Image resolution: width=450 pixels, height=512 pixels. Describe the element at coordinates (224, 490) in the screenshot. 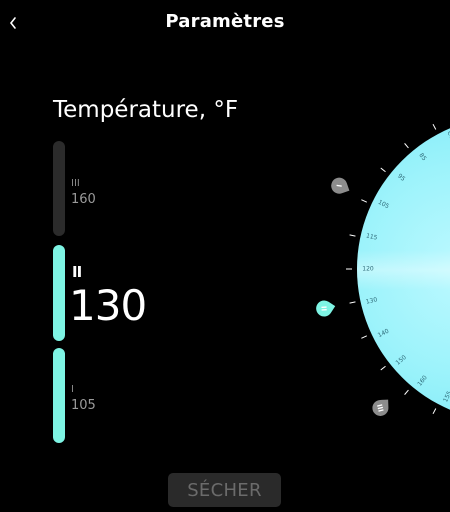

I see `dry-button: SÉCHER` at that location.